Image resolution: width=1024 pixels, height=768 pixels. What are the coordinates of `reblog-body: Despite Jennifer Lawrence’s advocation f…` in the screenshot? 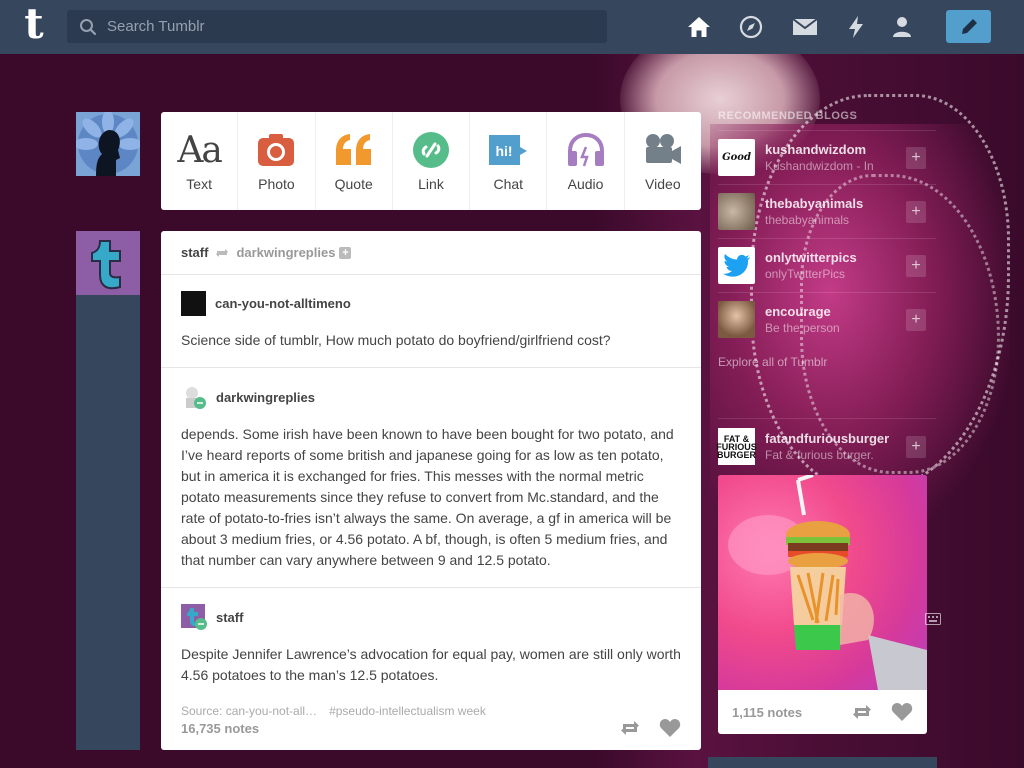 It's located at (431, 664).